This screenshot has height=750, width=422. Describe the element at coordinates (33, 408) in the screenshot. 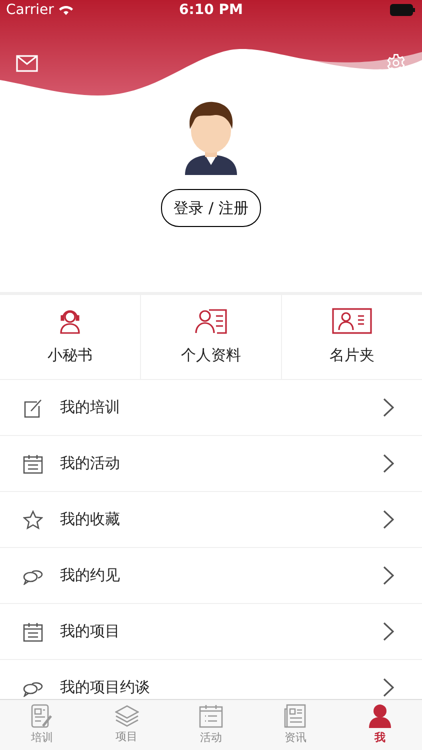

I see `edit-icon` at that location.